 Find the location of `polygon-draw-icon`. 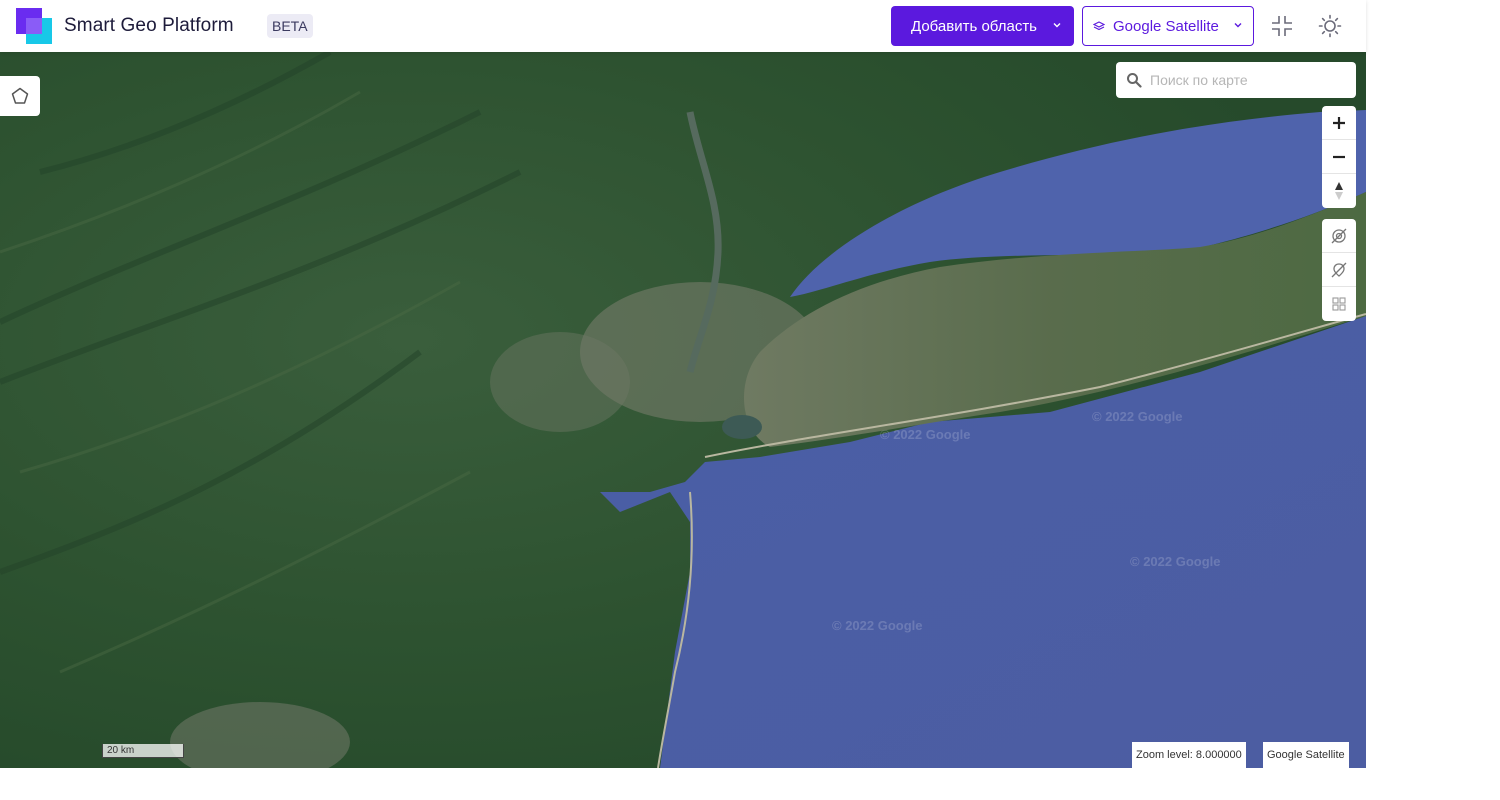

polygon-draw-icon is located at coordinates (20, 95).